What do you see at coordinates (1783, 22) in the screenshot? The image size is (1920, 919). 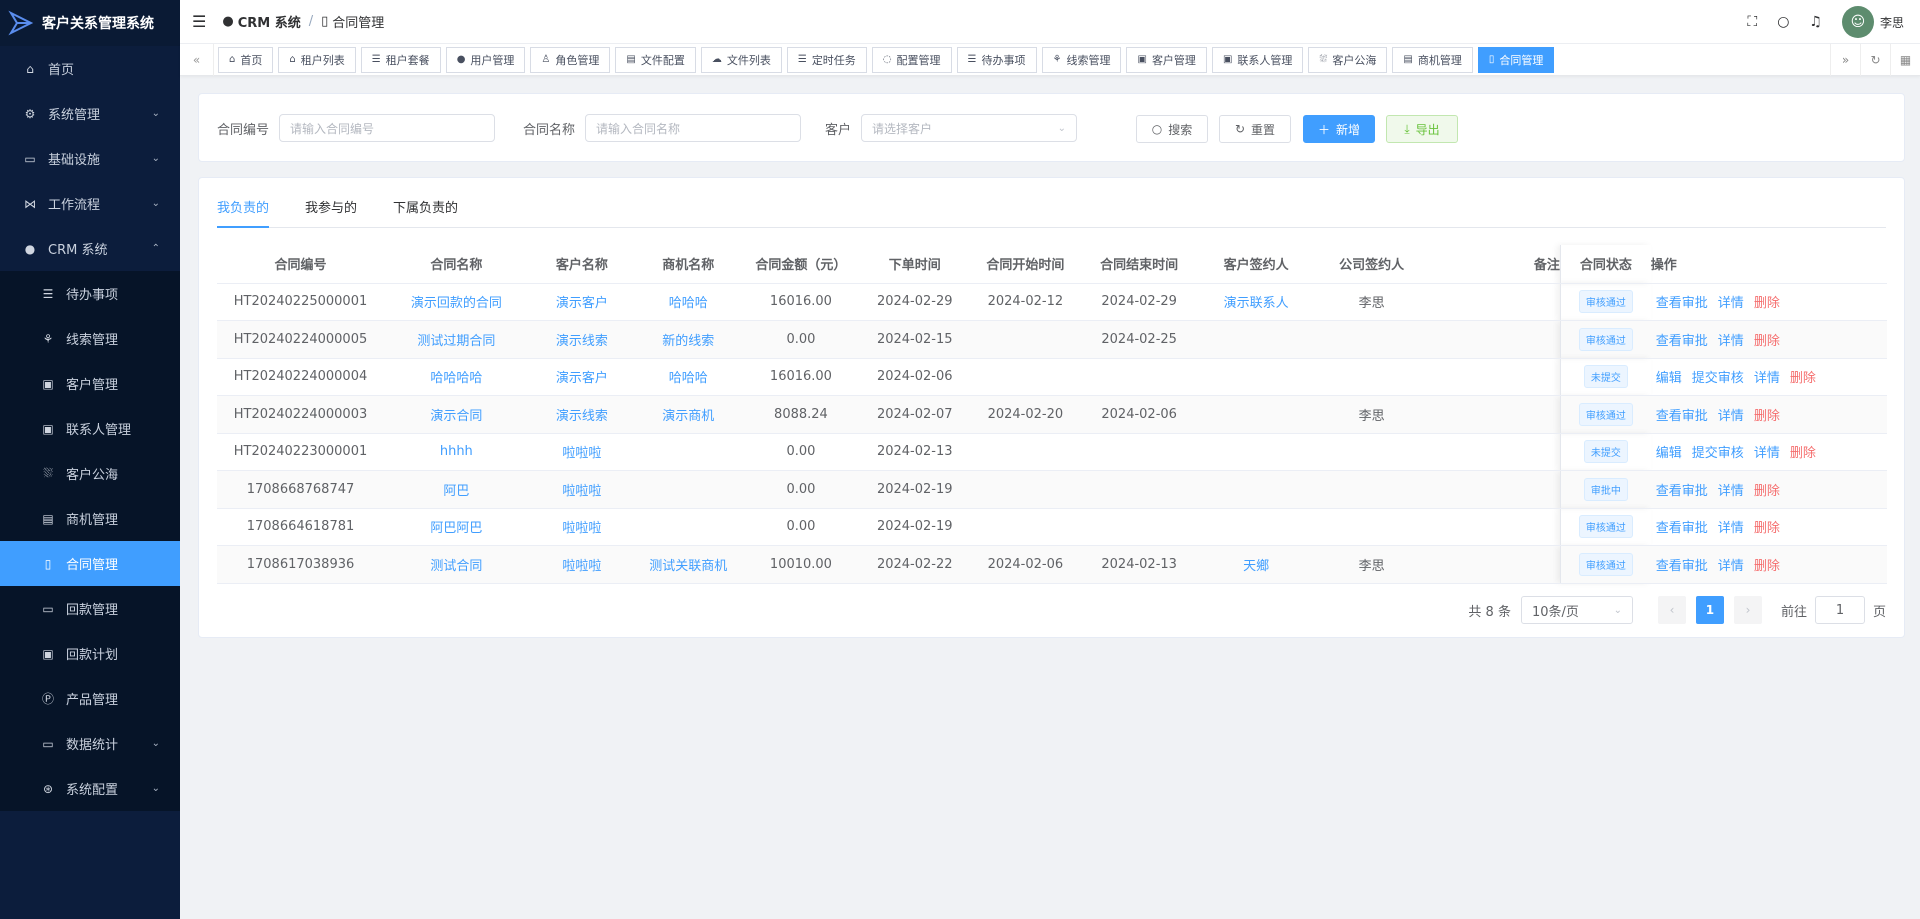 I see `search-icon: ○` at bounding box center [1783, 22].